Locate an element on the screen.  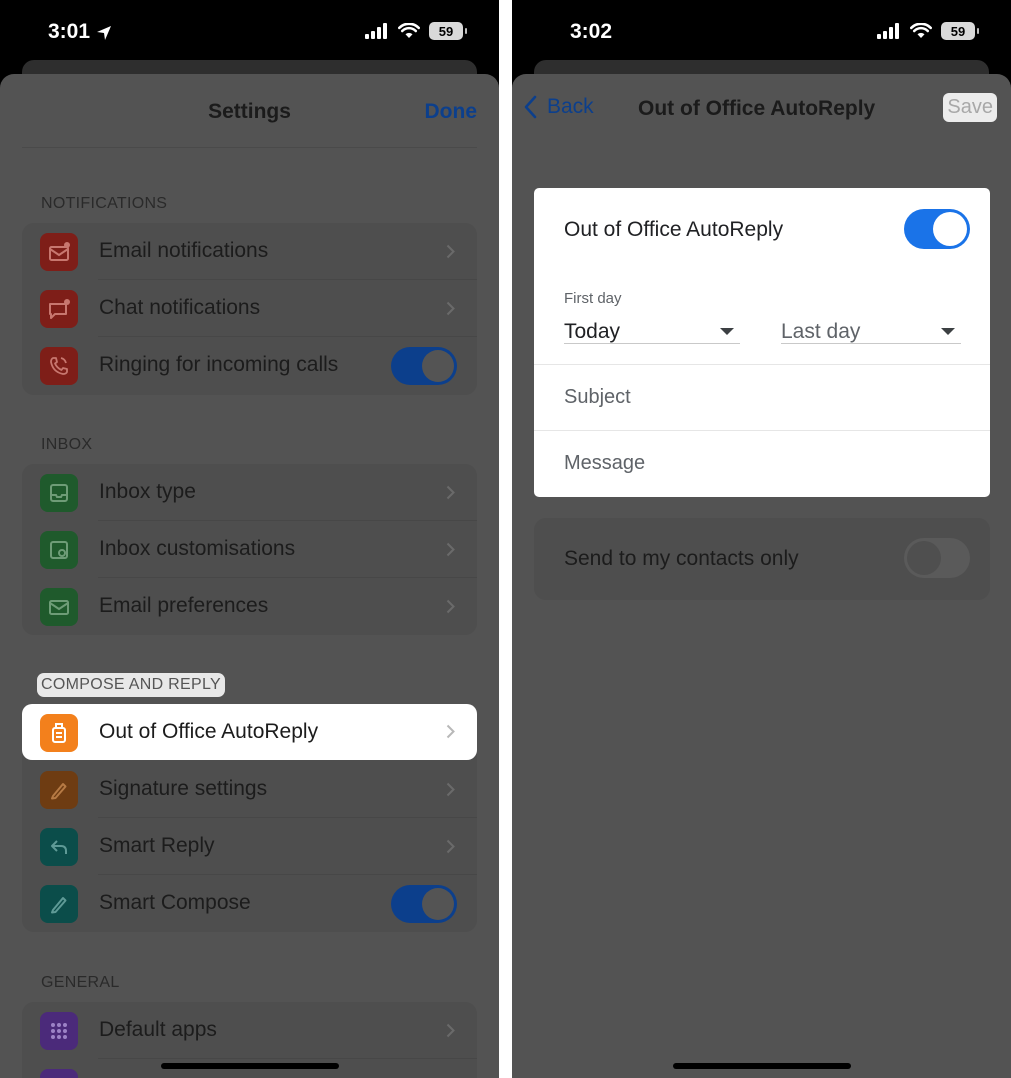
smart-compose-row: Smart Compose is located at coordinates (249, 903).